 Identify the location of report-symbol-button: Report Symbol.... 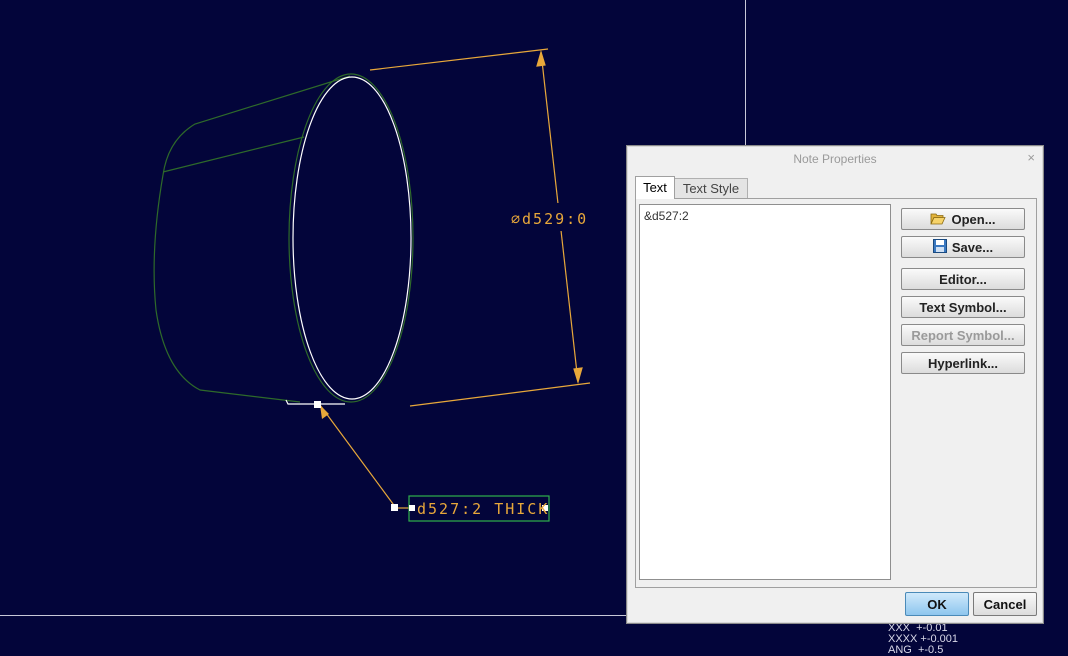
(963, 335).